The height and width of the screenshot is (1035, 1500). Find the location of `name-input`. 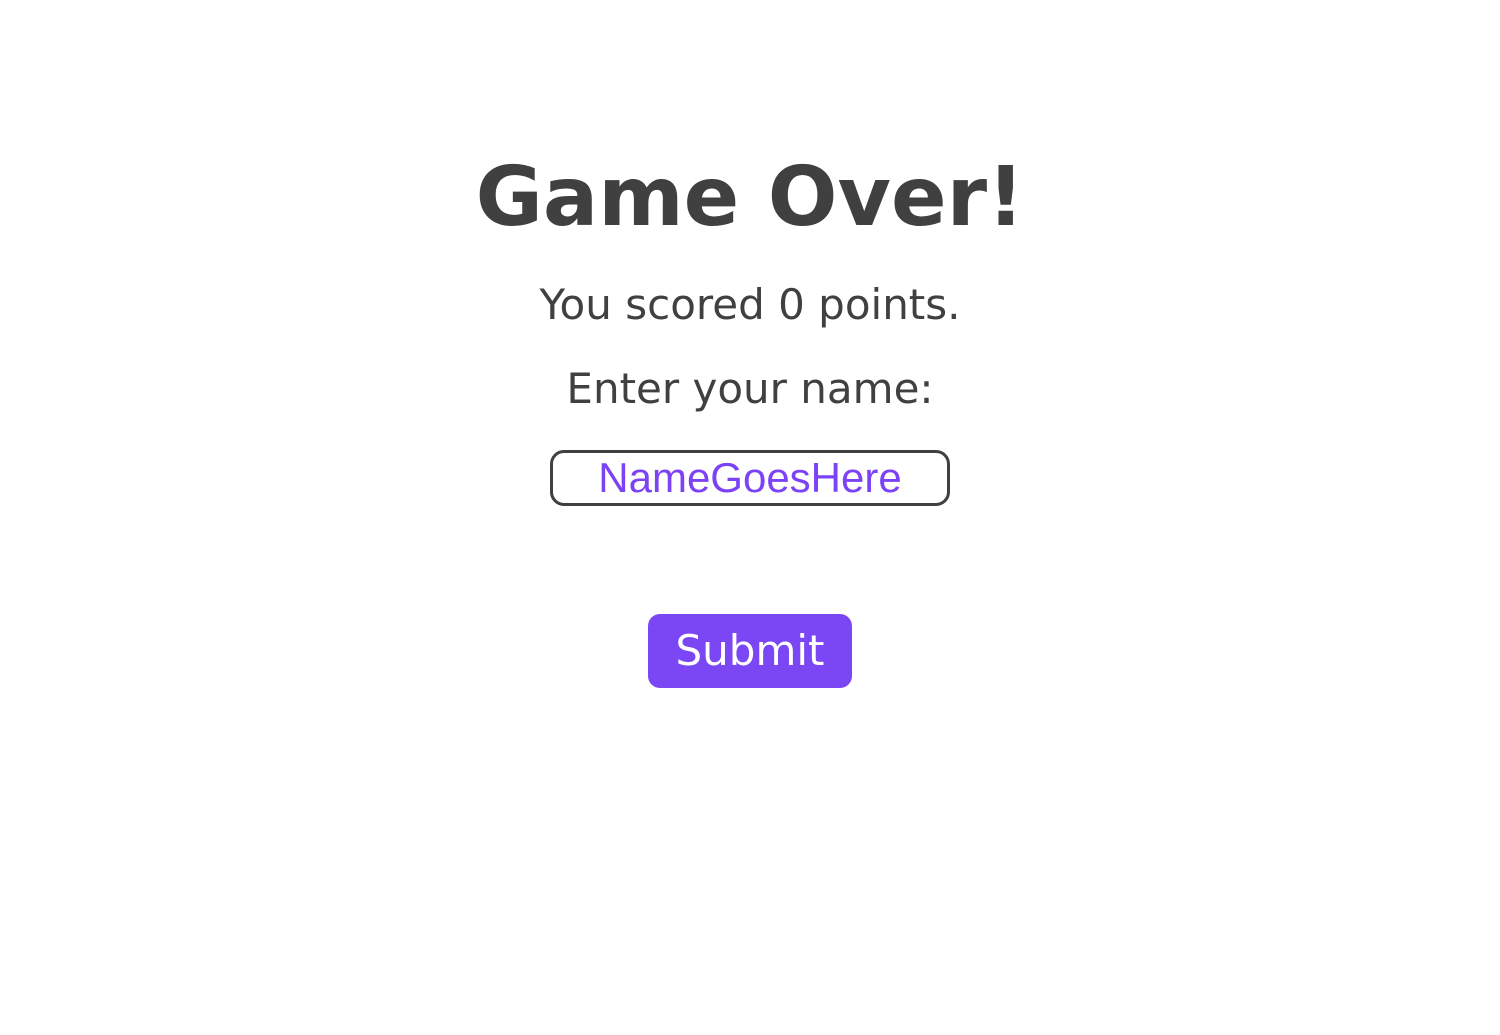

name-input is located at coordinates (750, 478).